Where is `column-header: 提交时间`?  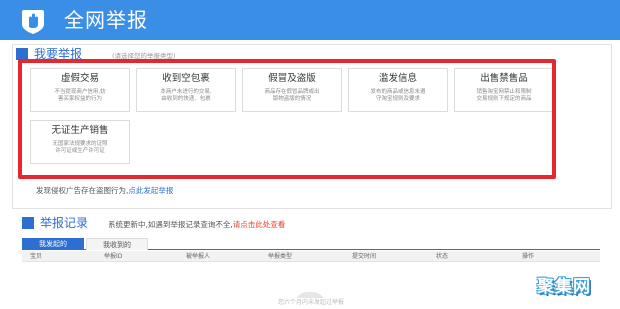
column-header: 提交时间 is located at coordinates (364, 256).